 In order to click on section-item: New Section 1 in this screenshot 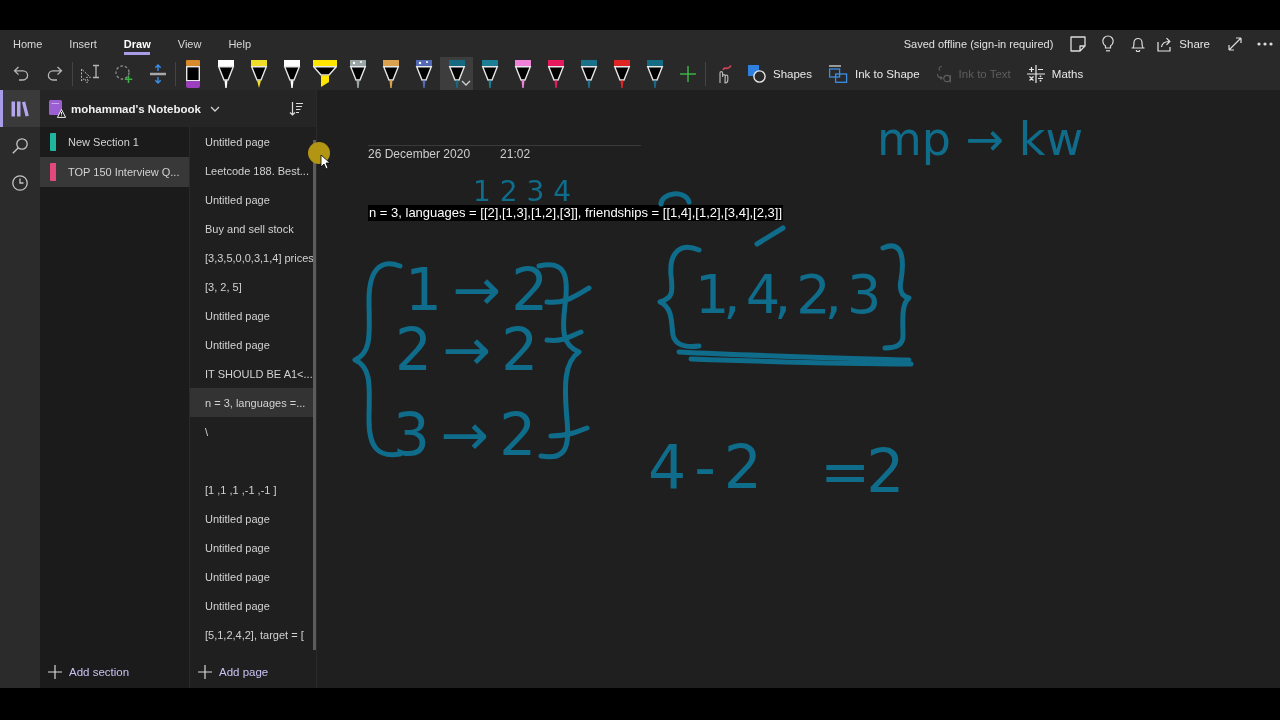, I will do `click(114, 142)`.